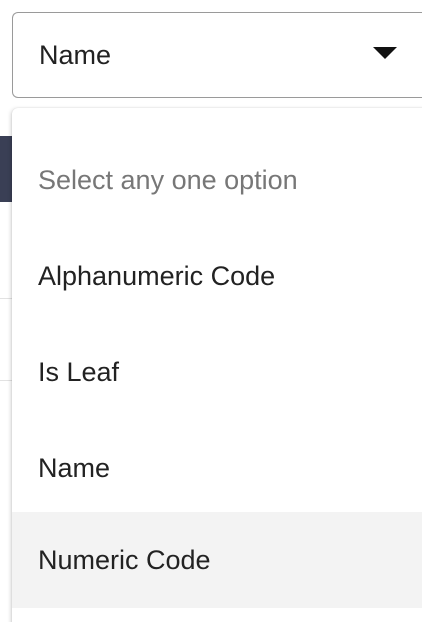 This screenshot has height=622, width=422. I want to click on option-is-leaf: Is Leaf, so click(217, 372).